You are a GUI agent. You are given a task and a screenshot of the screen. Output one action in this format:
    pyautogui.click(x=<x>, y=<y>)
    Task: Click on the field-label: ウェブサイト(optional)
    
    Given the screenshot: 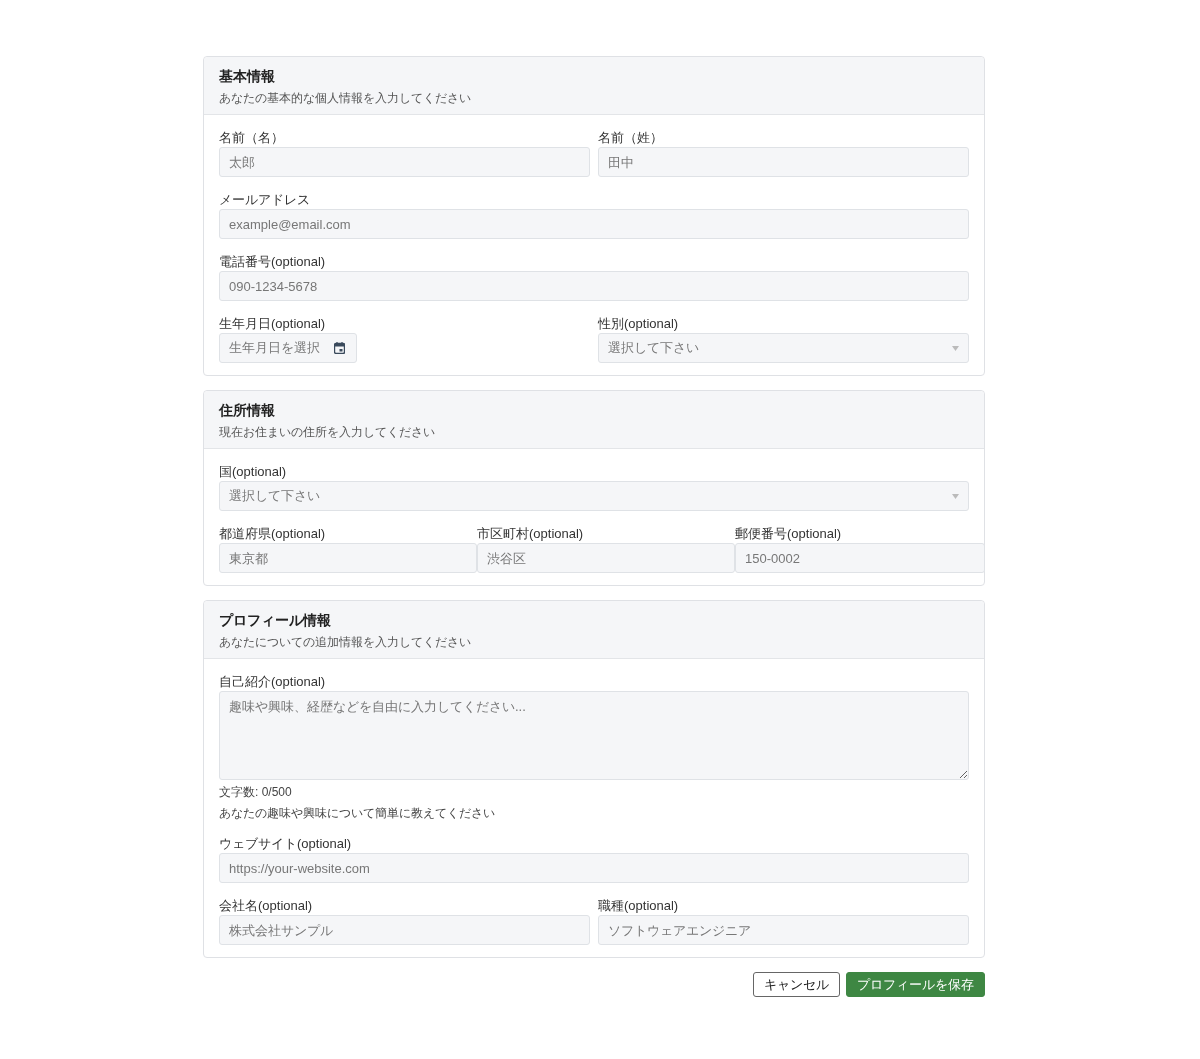 What is the action you would take?
    pyautogui.click(x=286, y=844)
    